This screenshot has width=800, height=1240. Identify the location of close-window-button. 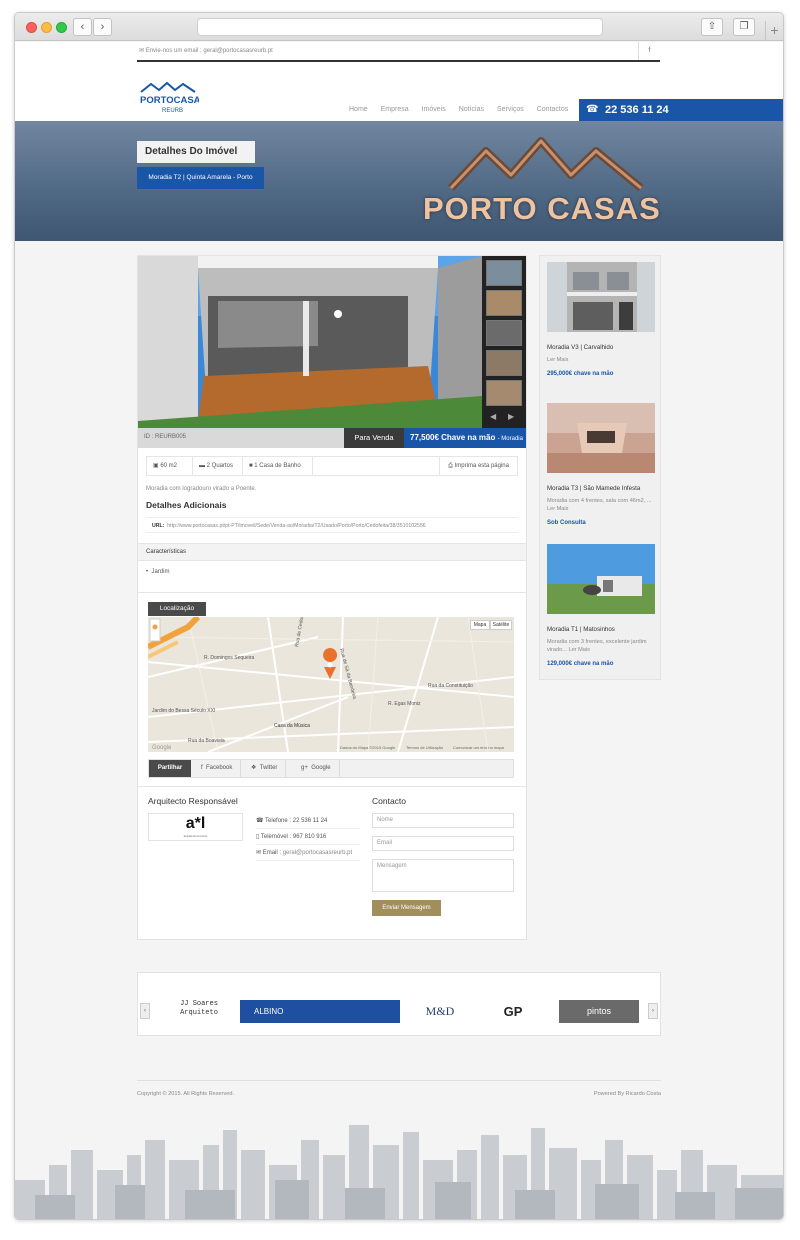
(31, 27).